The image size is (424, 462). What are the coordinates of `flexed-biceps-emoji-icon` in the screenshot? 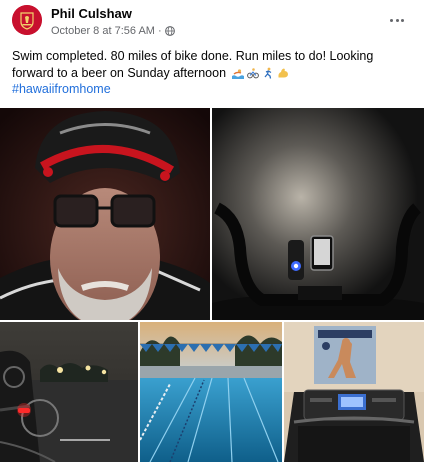 It's located at (282, 73).